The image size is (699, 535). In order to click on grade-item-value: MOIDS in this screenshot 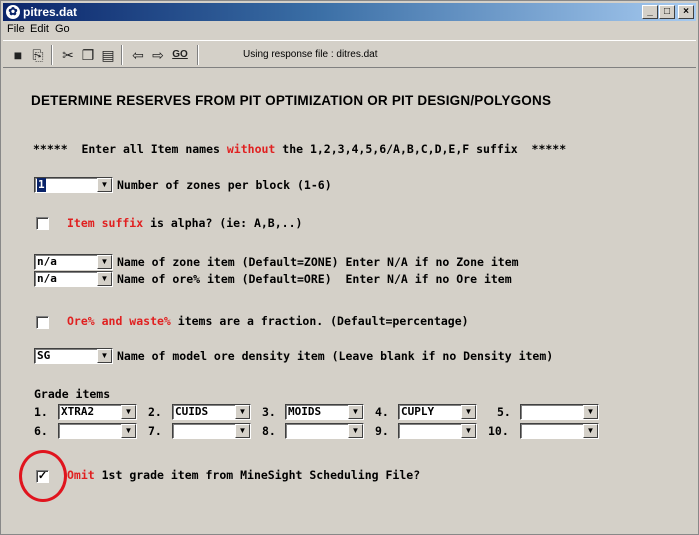, I will do `click(305, 411)`.